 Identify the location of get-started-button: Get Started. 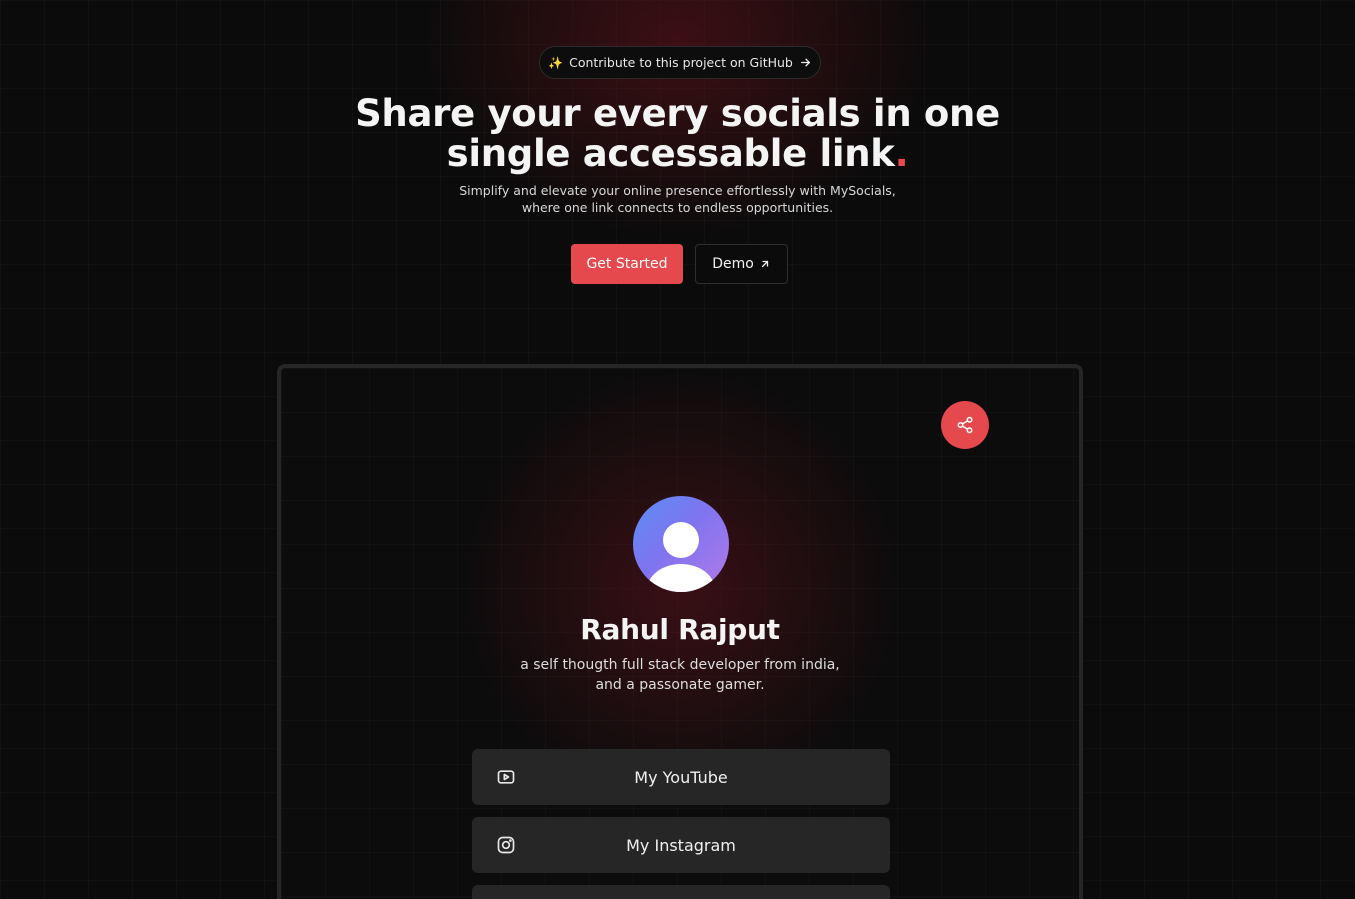
(627, 264).